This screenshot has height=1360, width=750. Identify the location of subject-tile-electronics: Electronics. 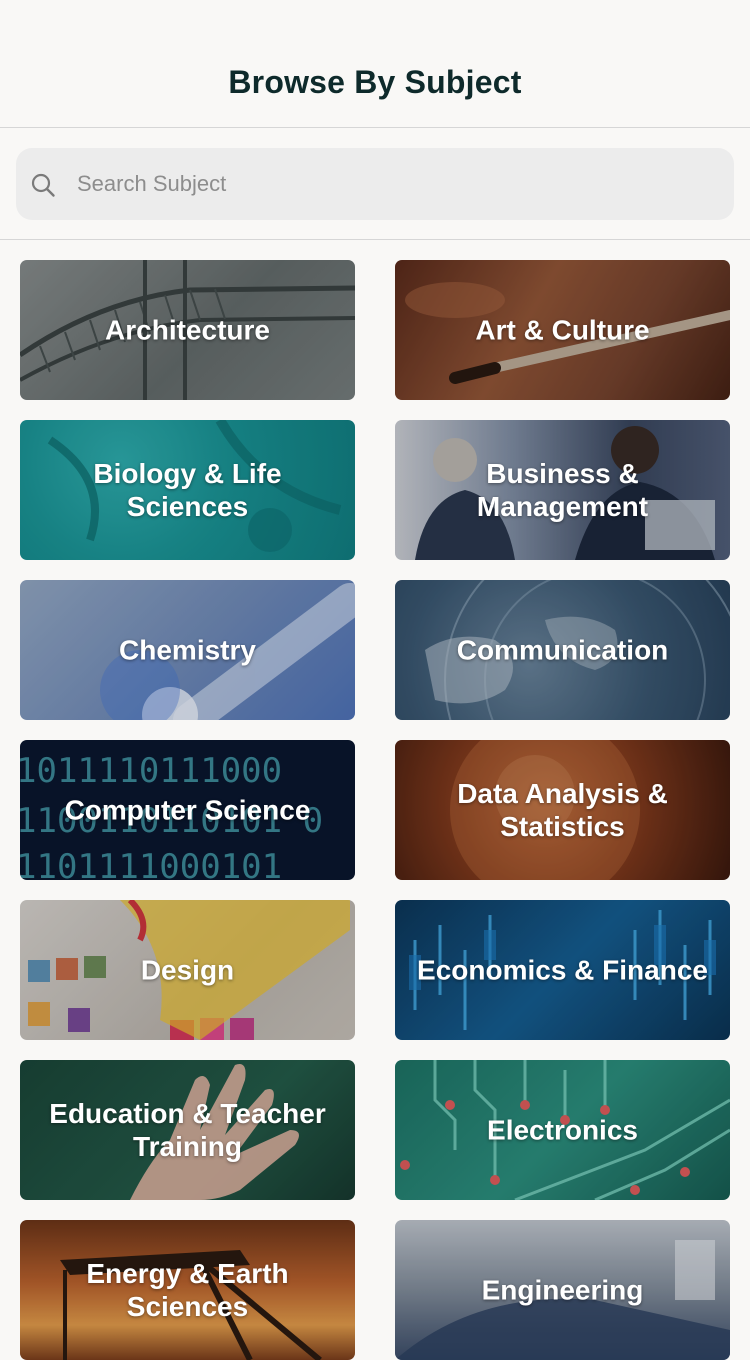
(562, 1130).